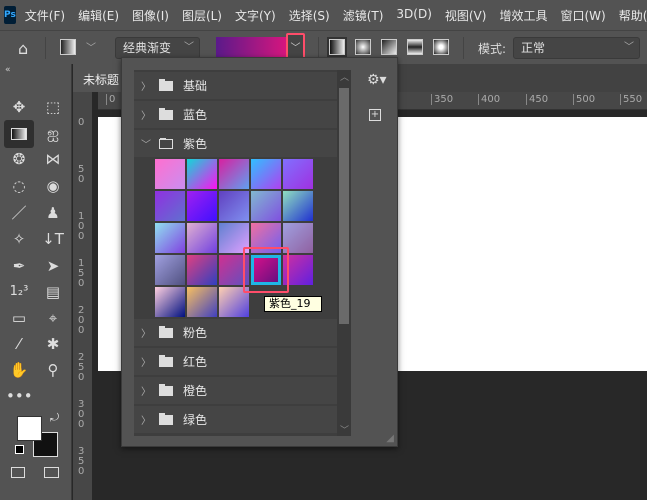 The width and height of the screenshot is (647, 500). I want to click on brush-tool: ／, so click(19, 213).